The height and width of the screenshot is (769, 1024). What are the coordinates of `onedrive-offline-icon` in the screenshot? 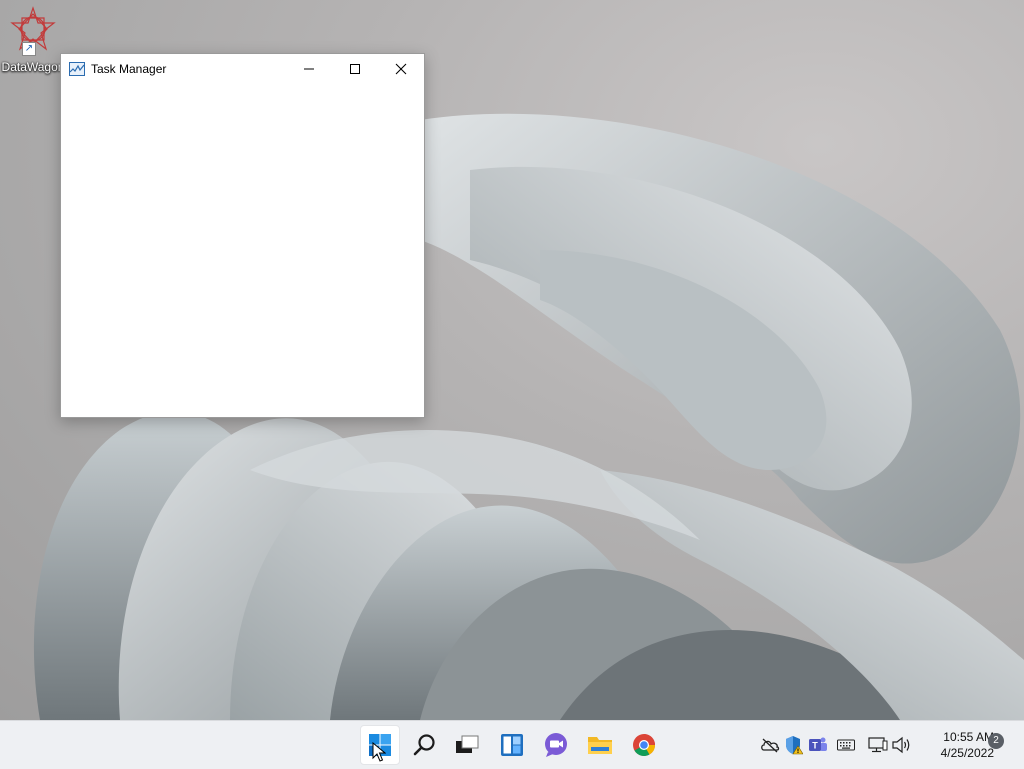 It's located at (770, 745).